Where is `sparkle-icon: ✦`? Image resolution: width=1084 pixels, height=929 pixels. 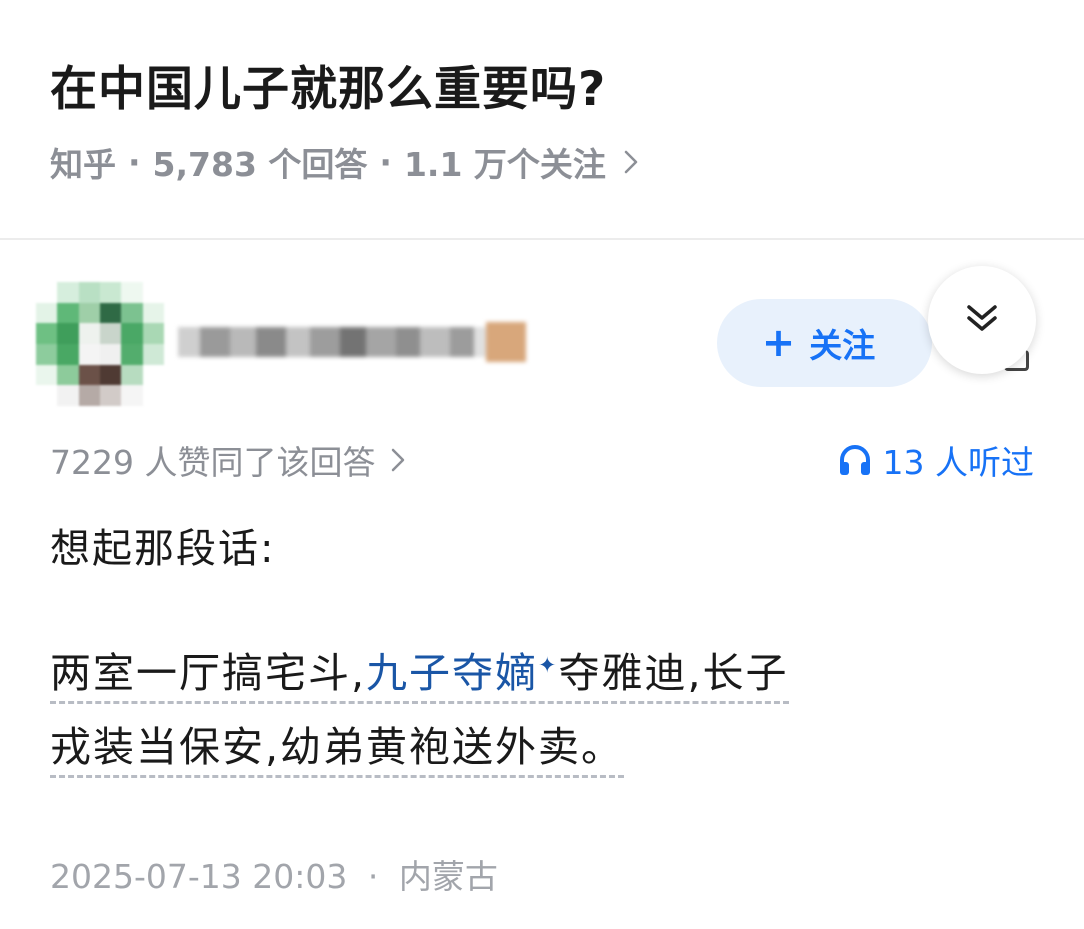 sparkle-icon: ✦ is located at coordinates (548, 666).